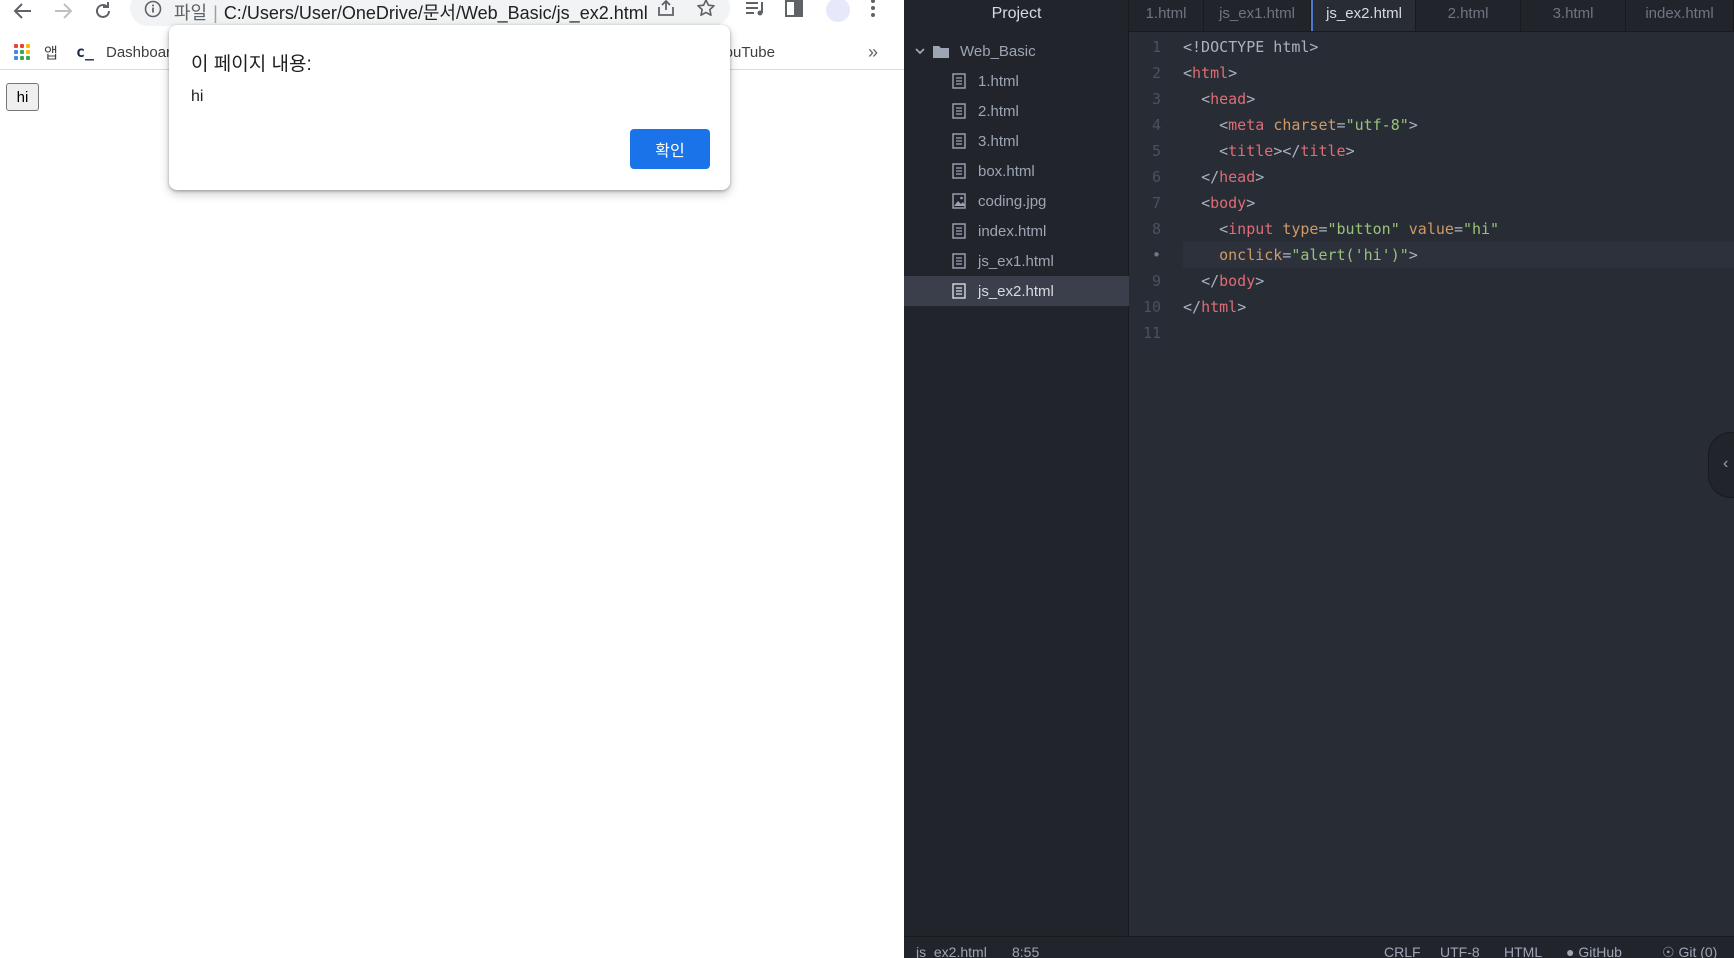  What do you see at coordinates (1570, 951) in the screenshot?
I see `github-icon: ●` at bounding box center [1570, 951].